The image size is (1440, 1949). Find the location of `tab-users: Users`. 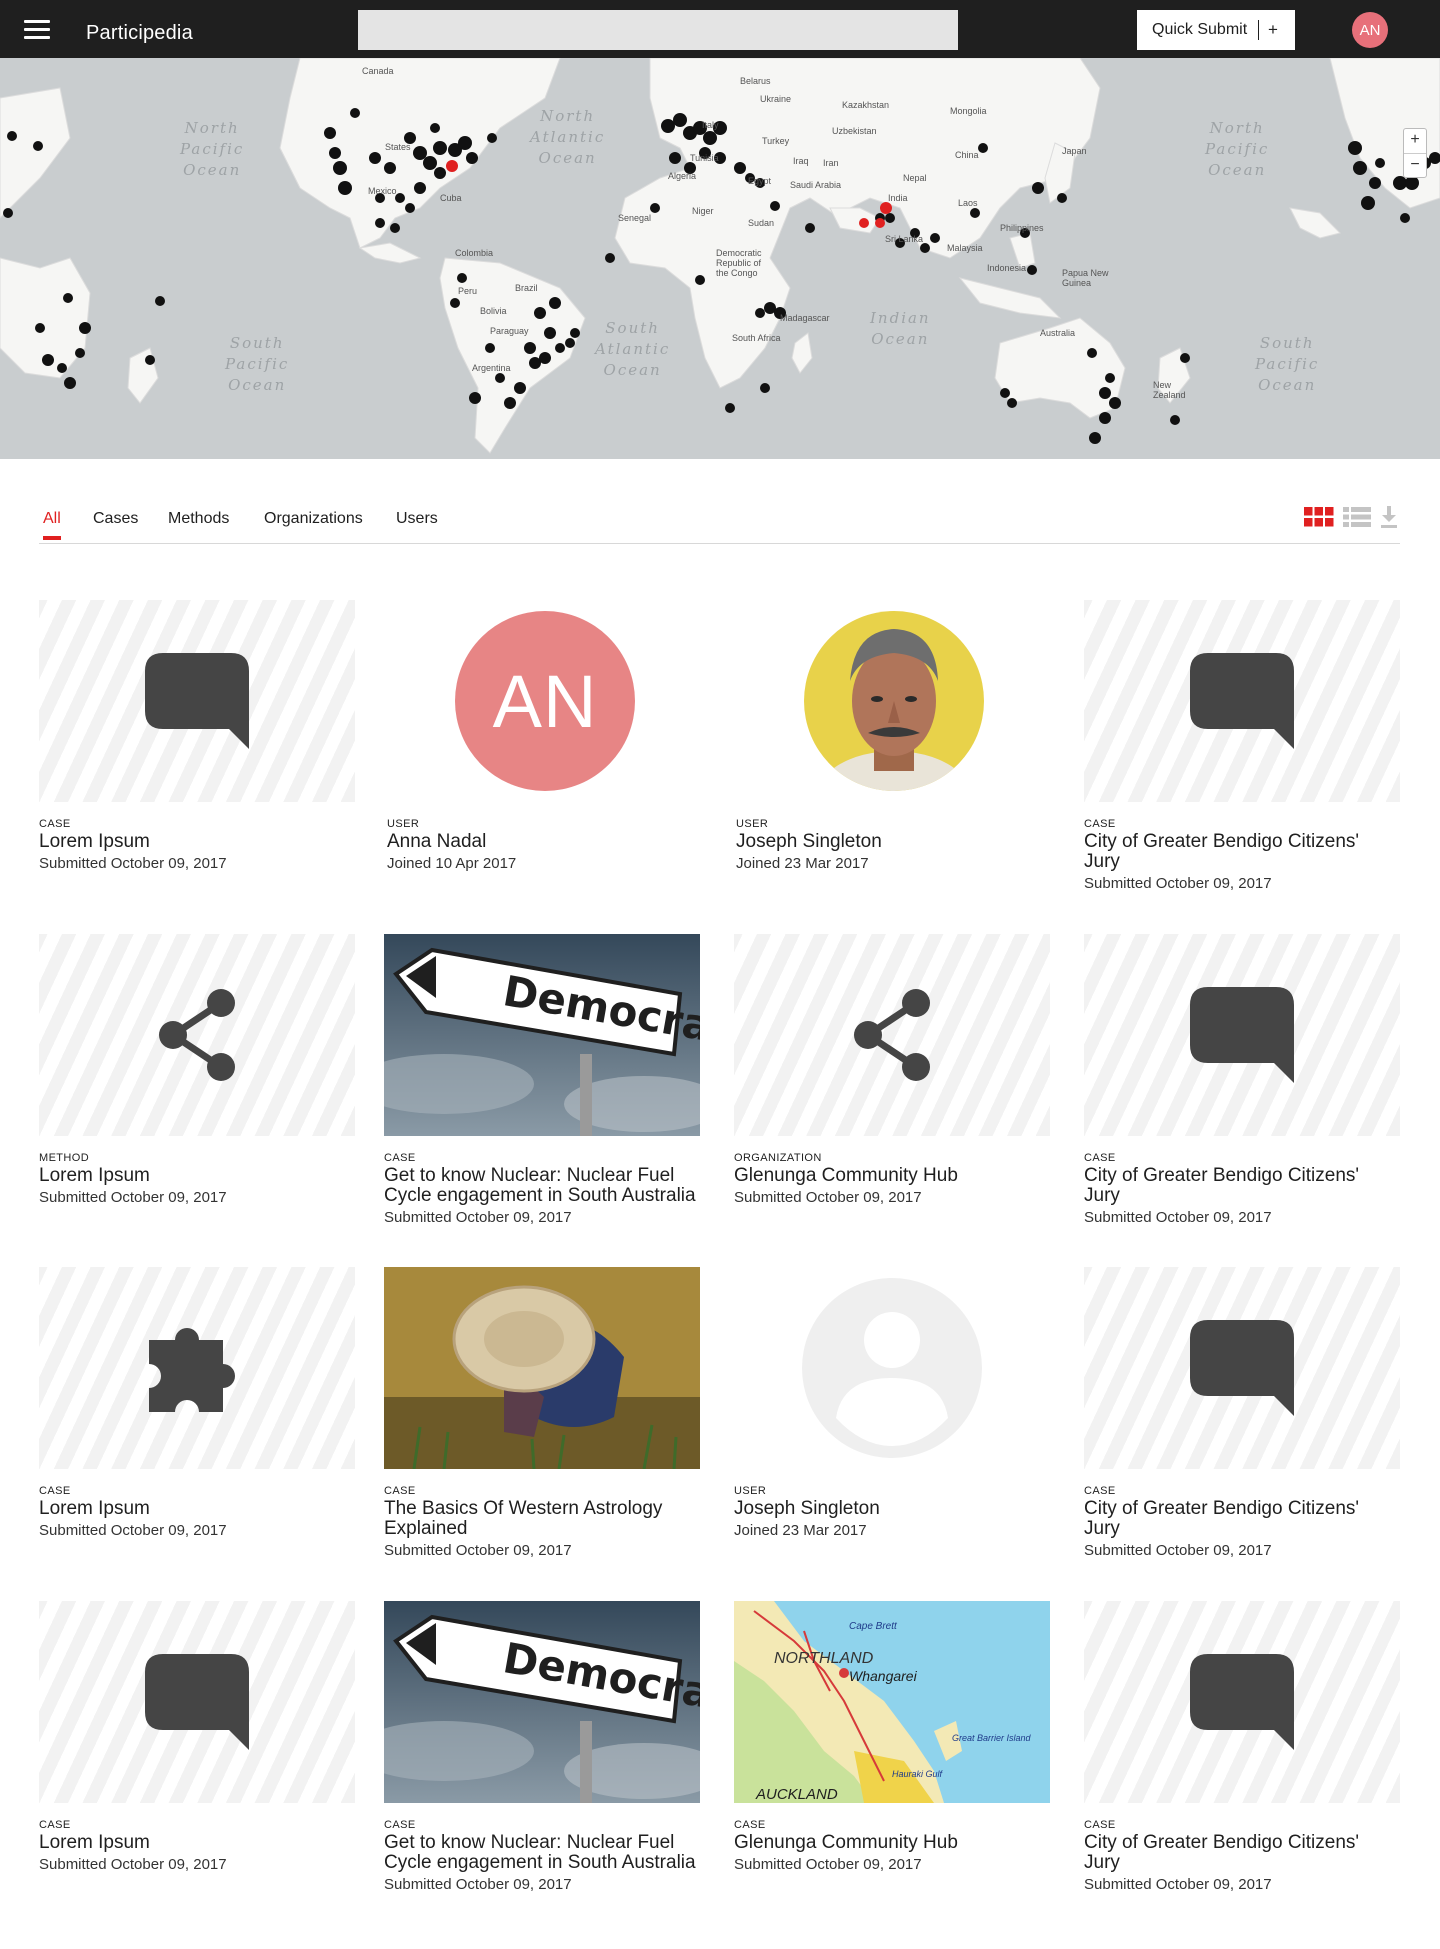

tab-users: Users is located at coordinates (417, 525).